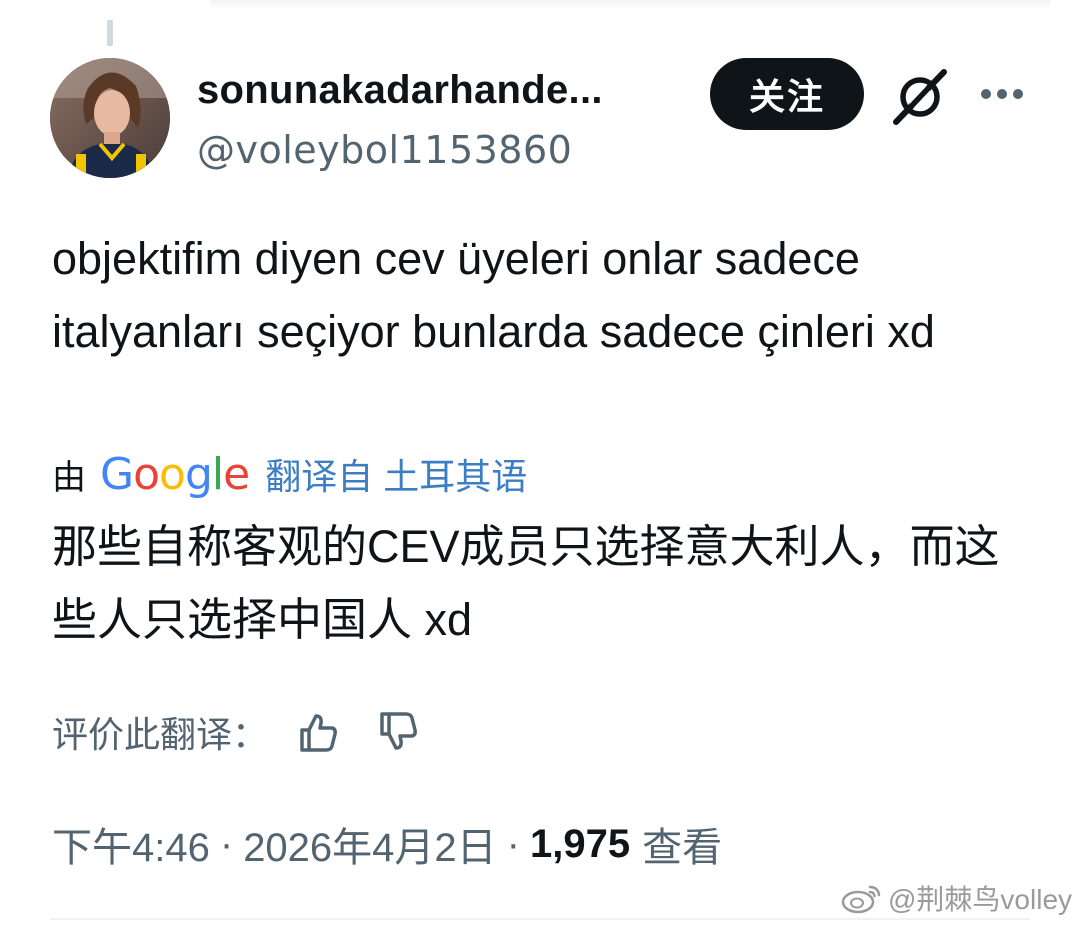  Describe the element at coordinates (384, 150) in the screenshot. I see `author-handle: @voleybol1153860` at that location.